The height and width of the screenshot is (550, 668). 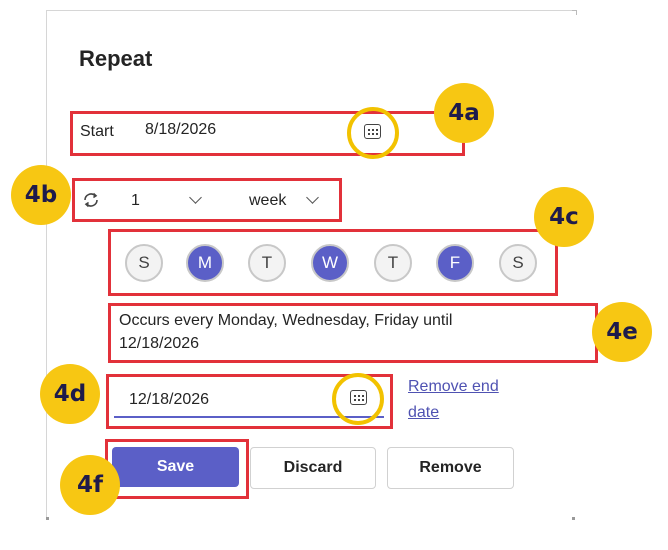 I want to click on callout-4e: 4e, so click(x=622, y=332).